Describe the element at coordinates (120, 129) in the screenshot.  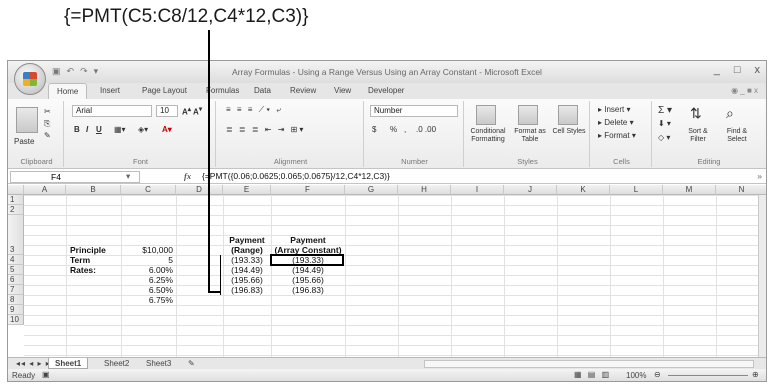
I see `borders-icon: ▦▾` at that location.